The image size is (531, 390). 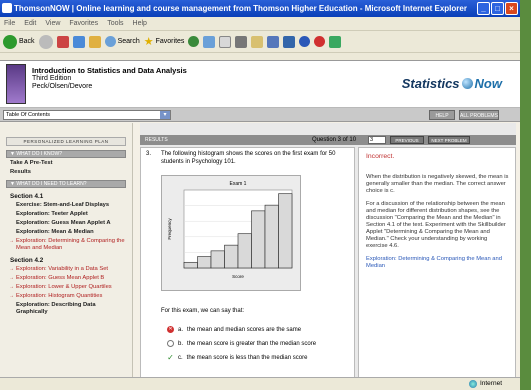 What do you see at coordinates (68, 163) in the screenshot?
I see `sidebar-item-pretest: Take A Pre-Test` at bounding box center [68, 163].